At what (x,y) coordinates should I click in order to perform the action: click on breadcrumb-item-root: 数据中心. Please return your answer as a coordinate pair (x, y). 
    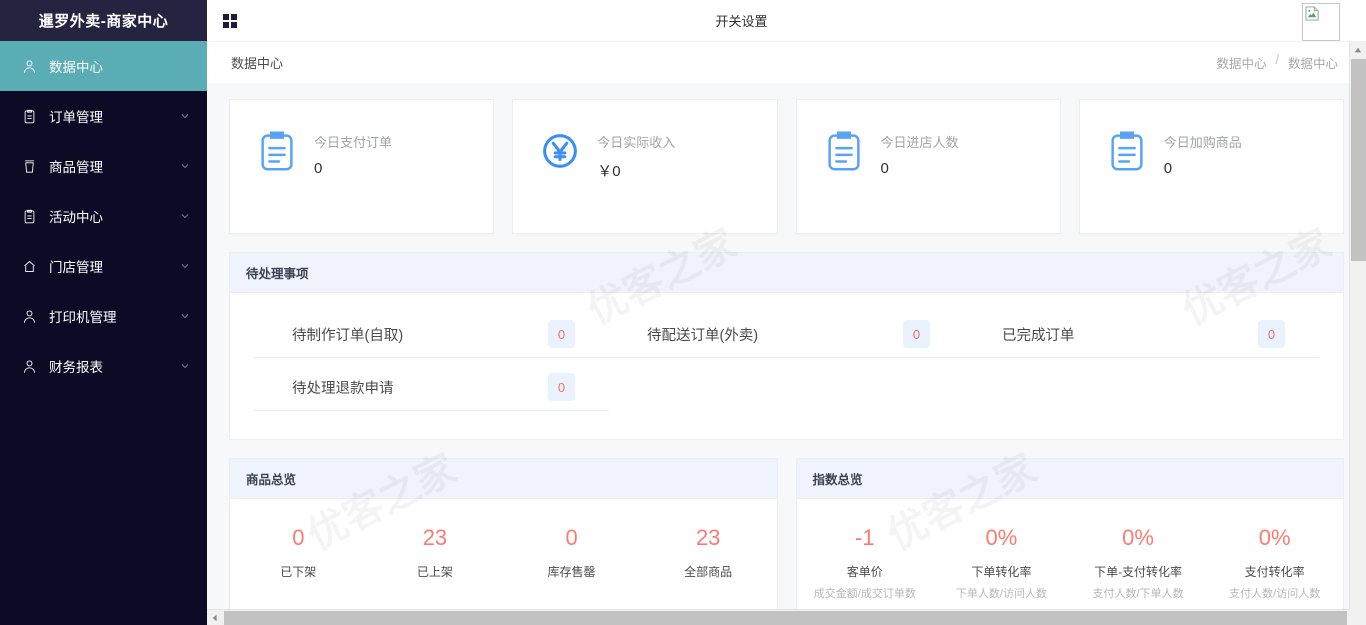
    Looking at the image, I should click on (1241, 62).